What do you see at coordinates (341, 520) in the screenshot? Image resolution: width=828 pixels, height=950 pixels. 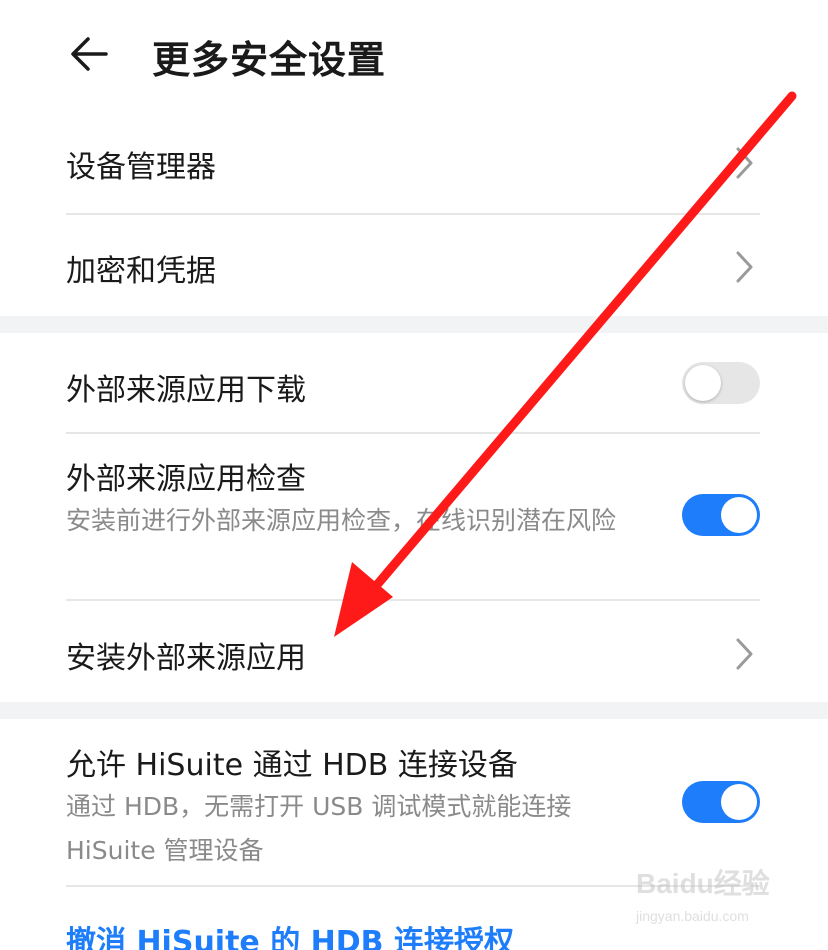 I see `setting-description: 安装前进行外部来源应用检查，在线识别潜在风险` at bounding box center [341, 520].